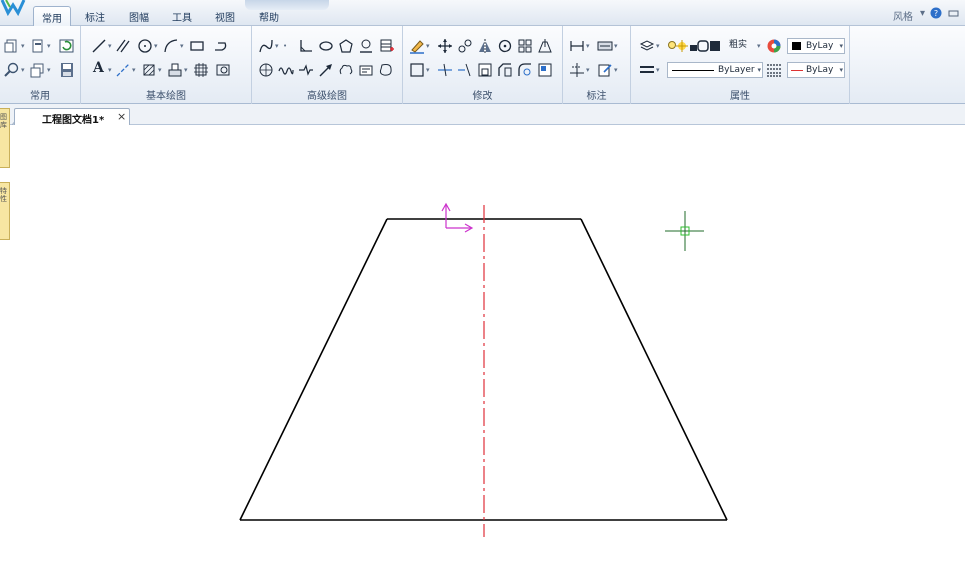  I want to click on block-dropdown-icon: ▾, so click(186, 70).